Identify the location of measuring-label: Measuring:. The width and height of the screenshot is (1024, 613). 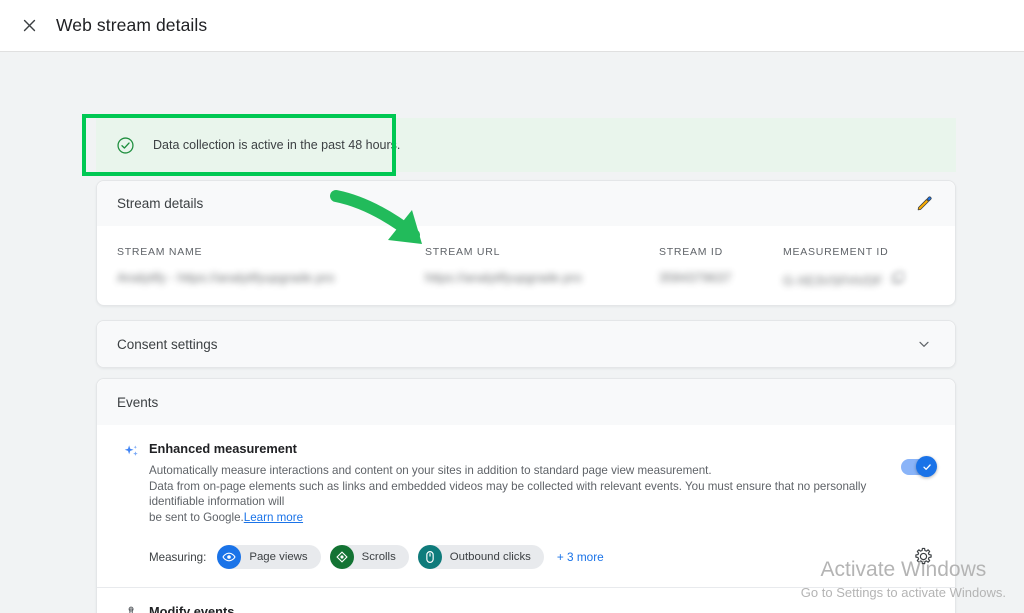
(178, 557).